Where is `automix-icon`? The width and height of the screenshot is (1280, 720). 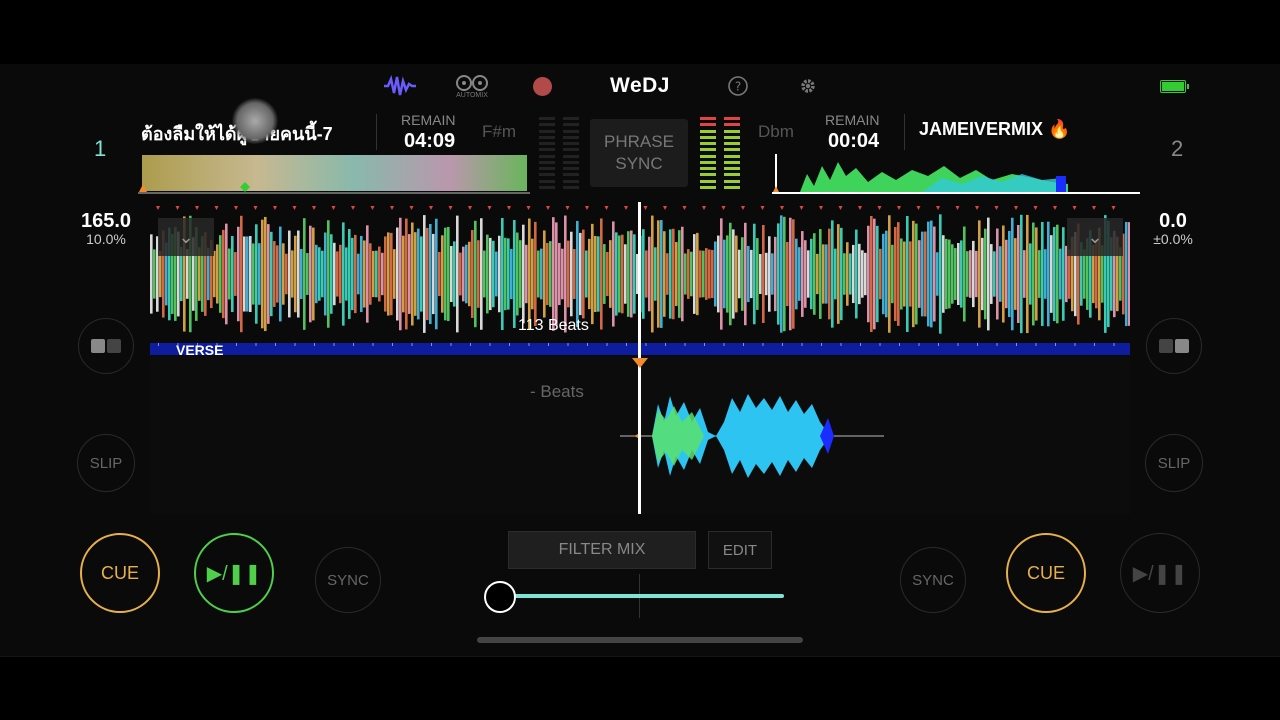 automix-icon is located at coordinates (472, 82).